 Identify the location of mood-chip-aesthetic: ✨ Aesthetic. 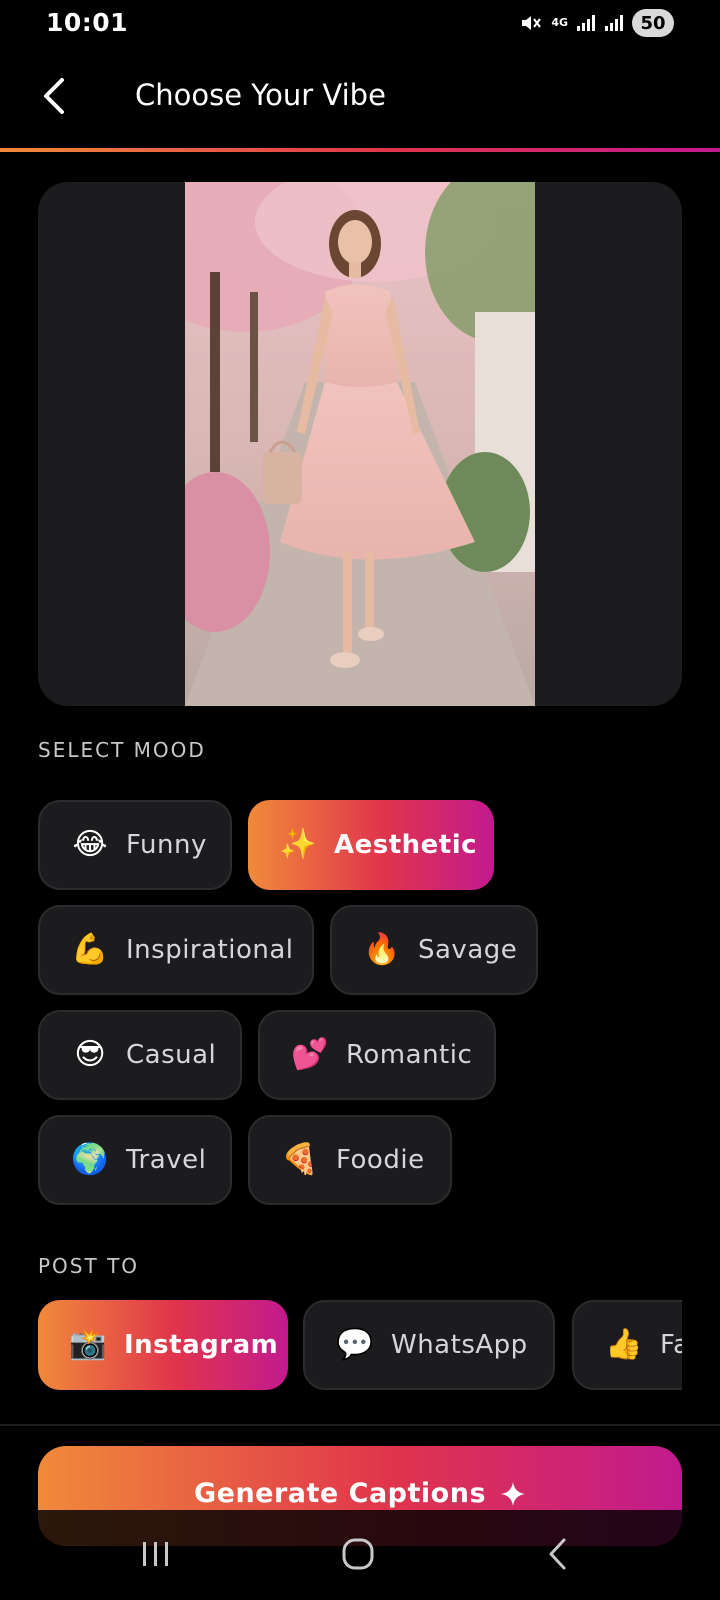
(371, 845).